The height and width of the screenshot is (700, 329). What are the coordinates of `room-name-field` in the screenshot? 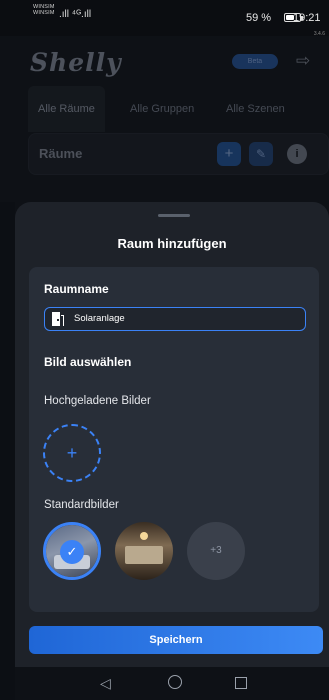 It's located at (175, 319).